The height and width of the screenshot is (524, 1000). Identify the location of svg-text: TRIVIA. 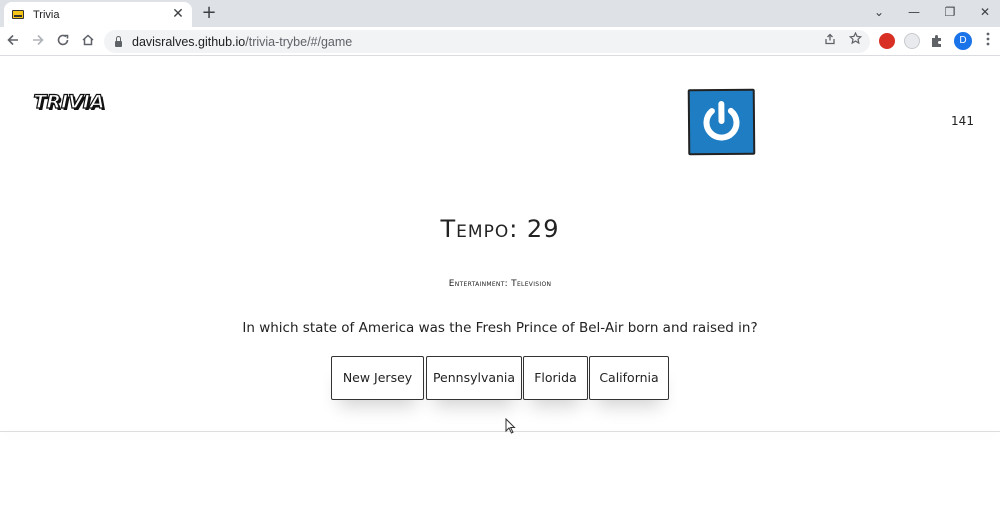
(68, 102).